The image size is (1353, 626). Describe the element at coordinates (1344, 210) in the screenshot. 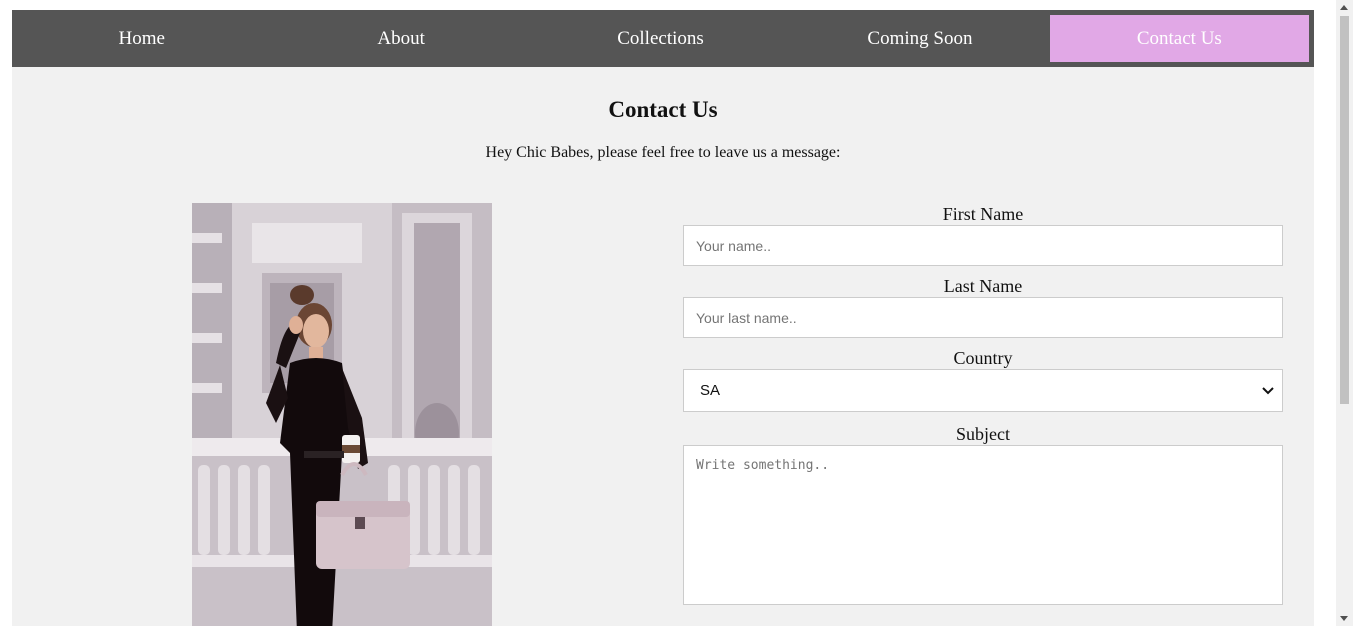

I see `scroll-thumb` at that location.